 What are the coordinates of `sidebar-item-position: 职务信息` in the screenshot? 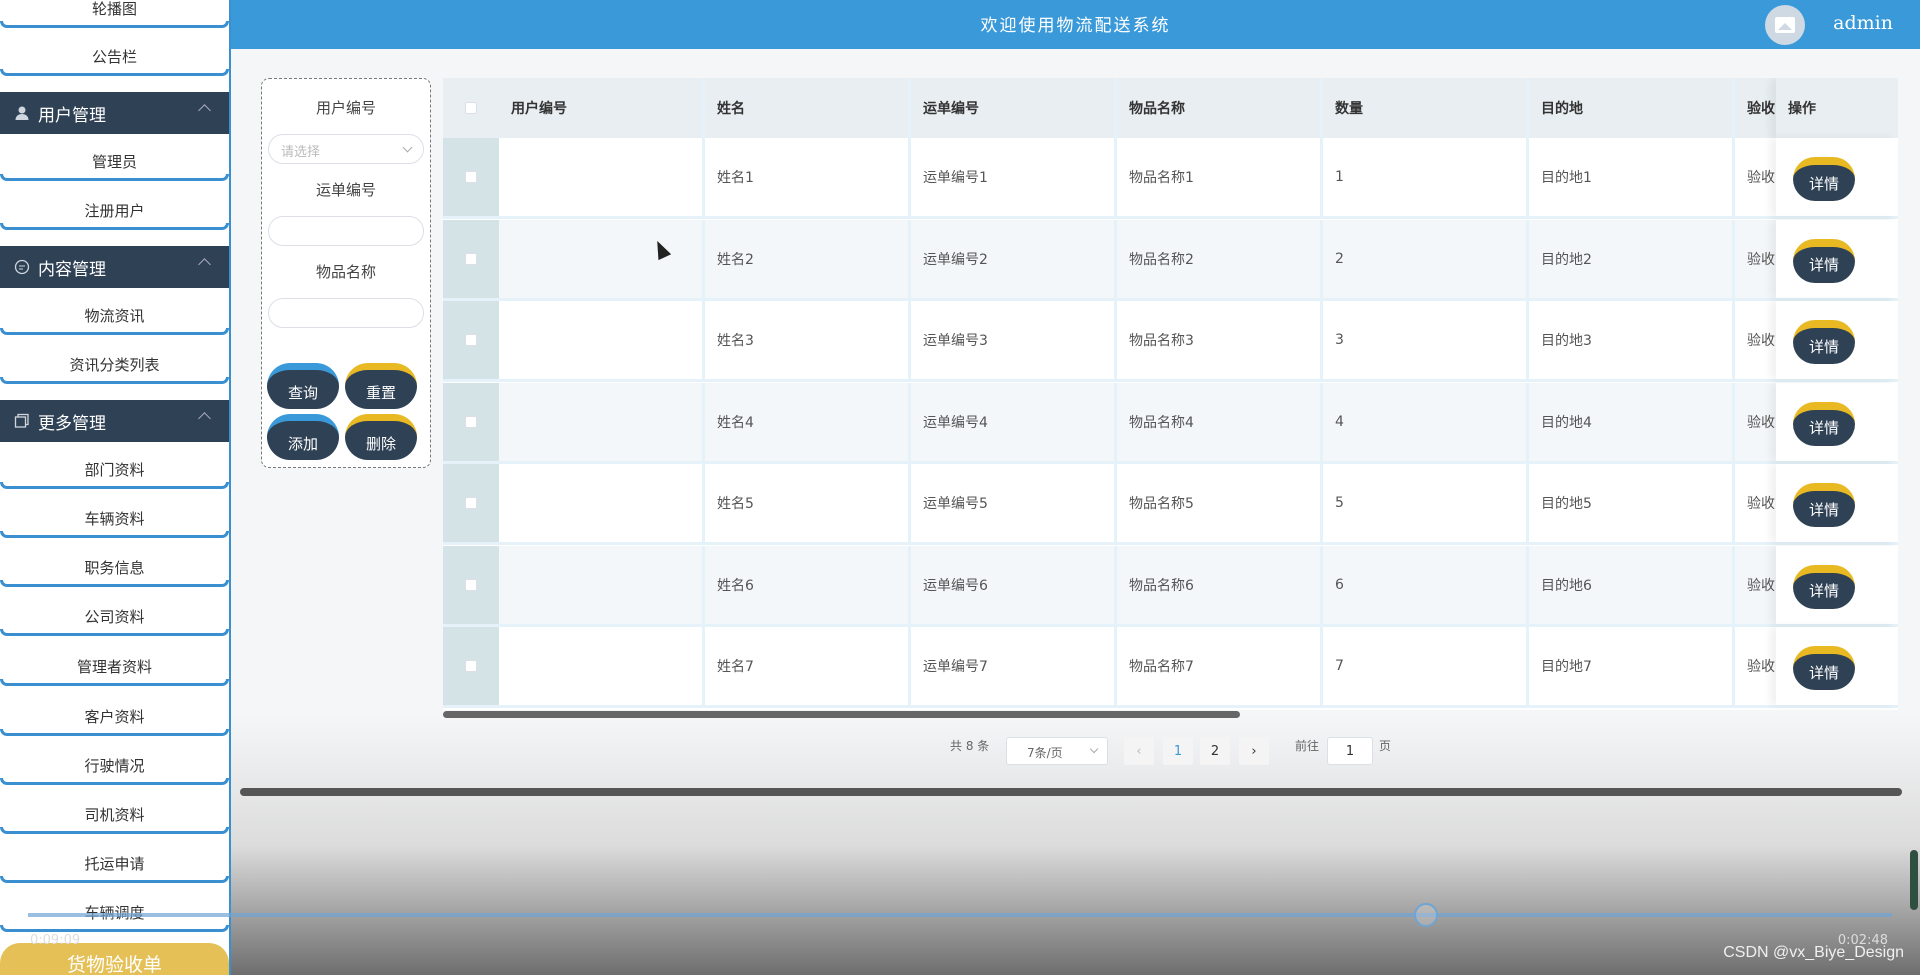 It's located at (114, 567).